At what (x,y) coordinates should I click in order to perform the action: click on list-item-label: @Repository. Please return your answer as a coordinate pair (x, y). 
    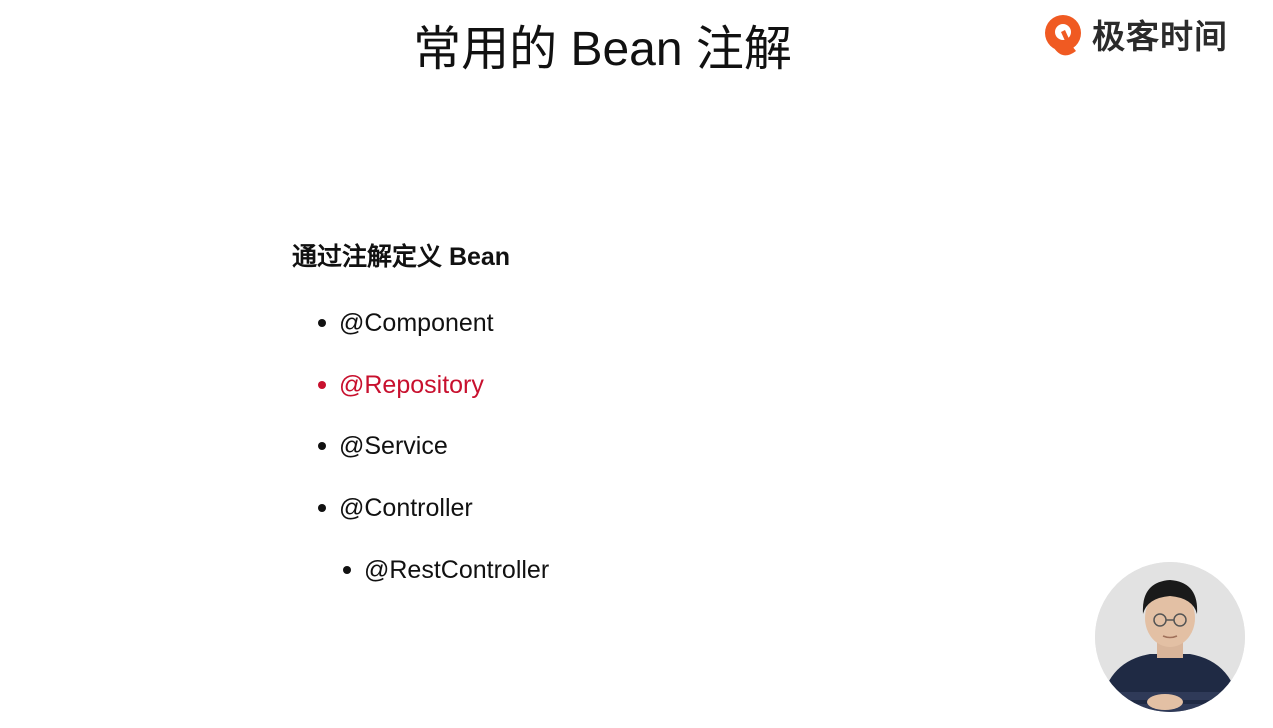
    Looking at the image, I should click on (411, 384).